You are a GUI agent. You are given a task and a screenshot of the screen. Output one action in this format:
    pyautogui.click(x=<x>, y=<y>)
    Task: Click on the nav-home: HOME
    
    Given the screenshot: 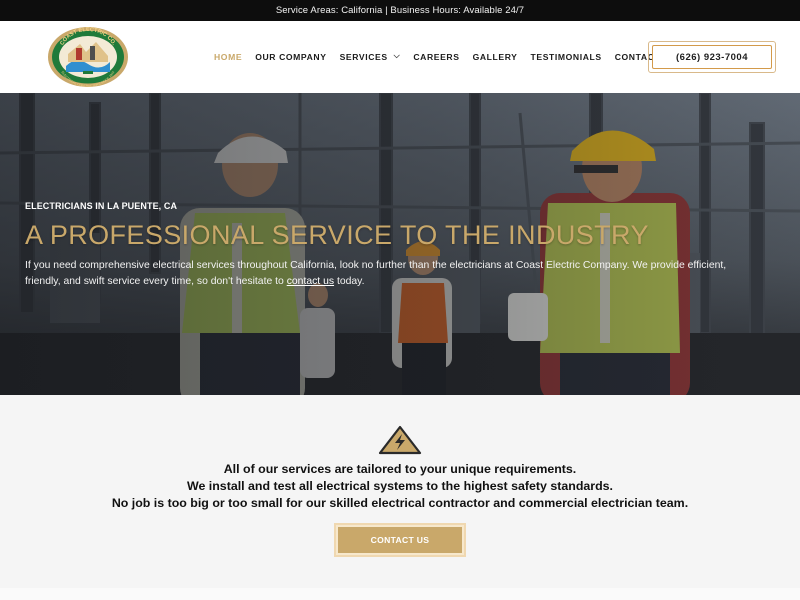 What is the action you would take?
    pyautogui.click(x=228, y=57)
    